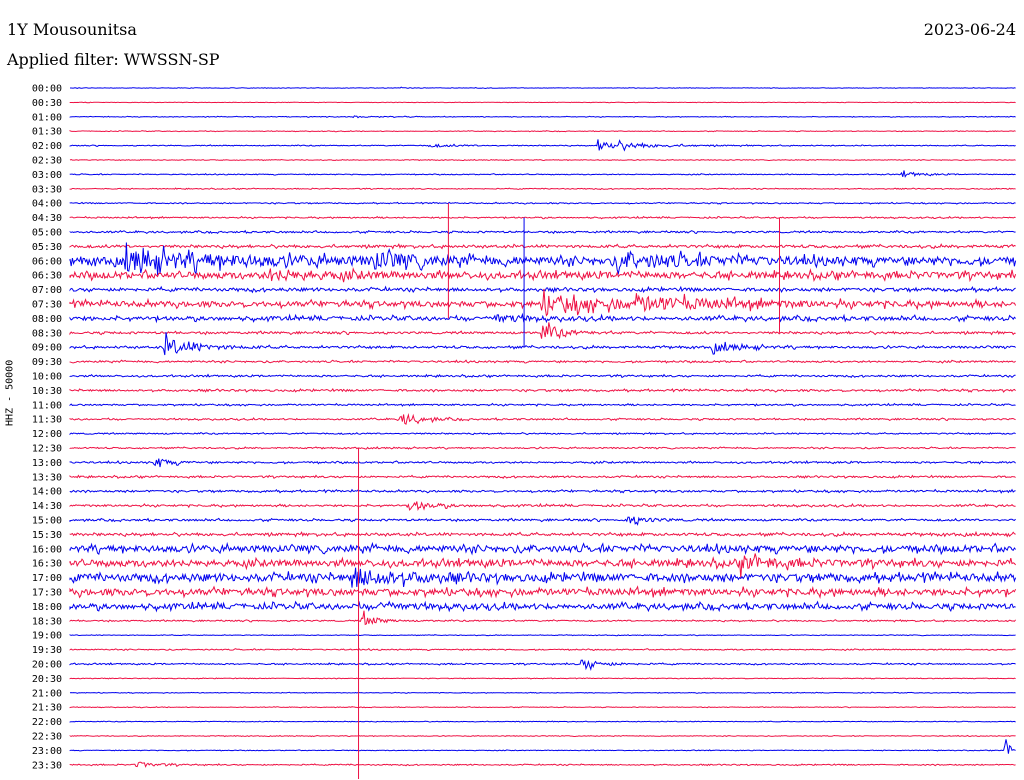  Describe the element at coordinates (47, 593) in the screenshot. I see `tick-label: 17:30` at that location.